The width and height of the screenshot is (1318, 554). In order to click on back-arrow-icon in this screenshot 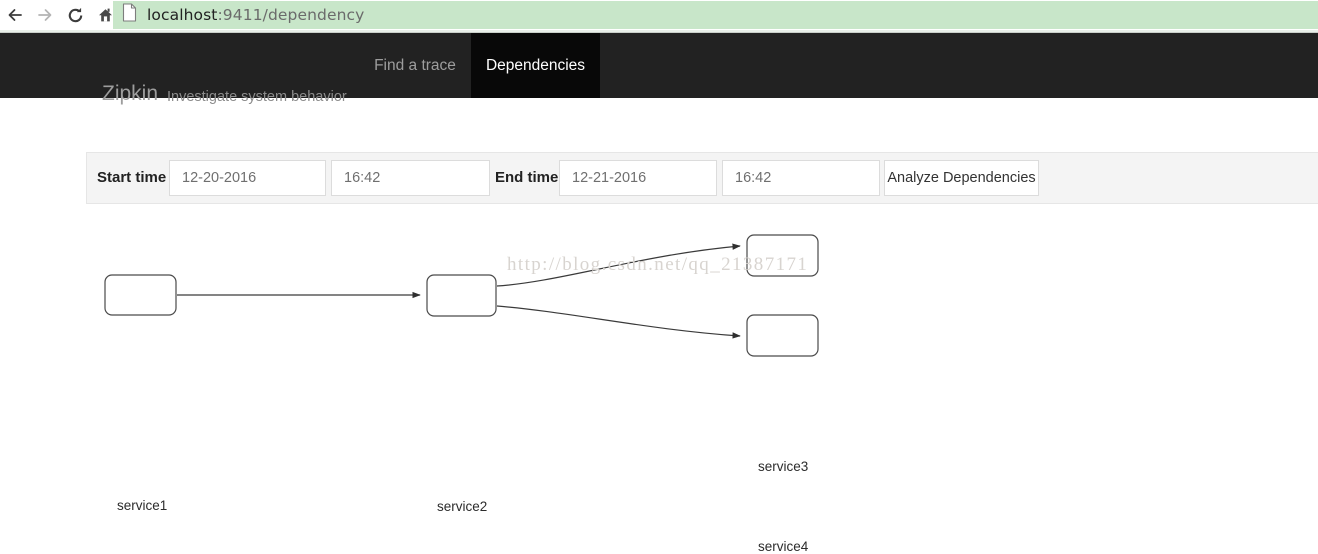, I will do `click(15, 15)`.